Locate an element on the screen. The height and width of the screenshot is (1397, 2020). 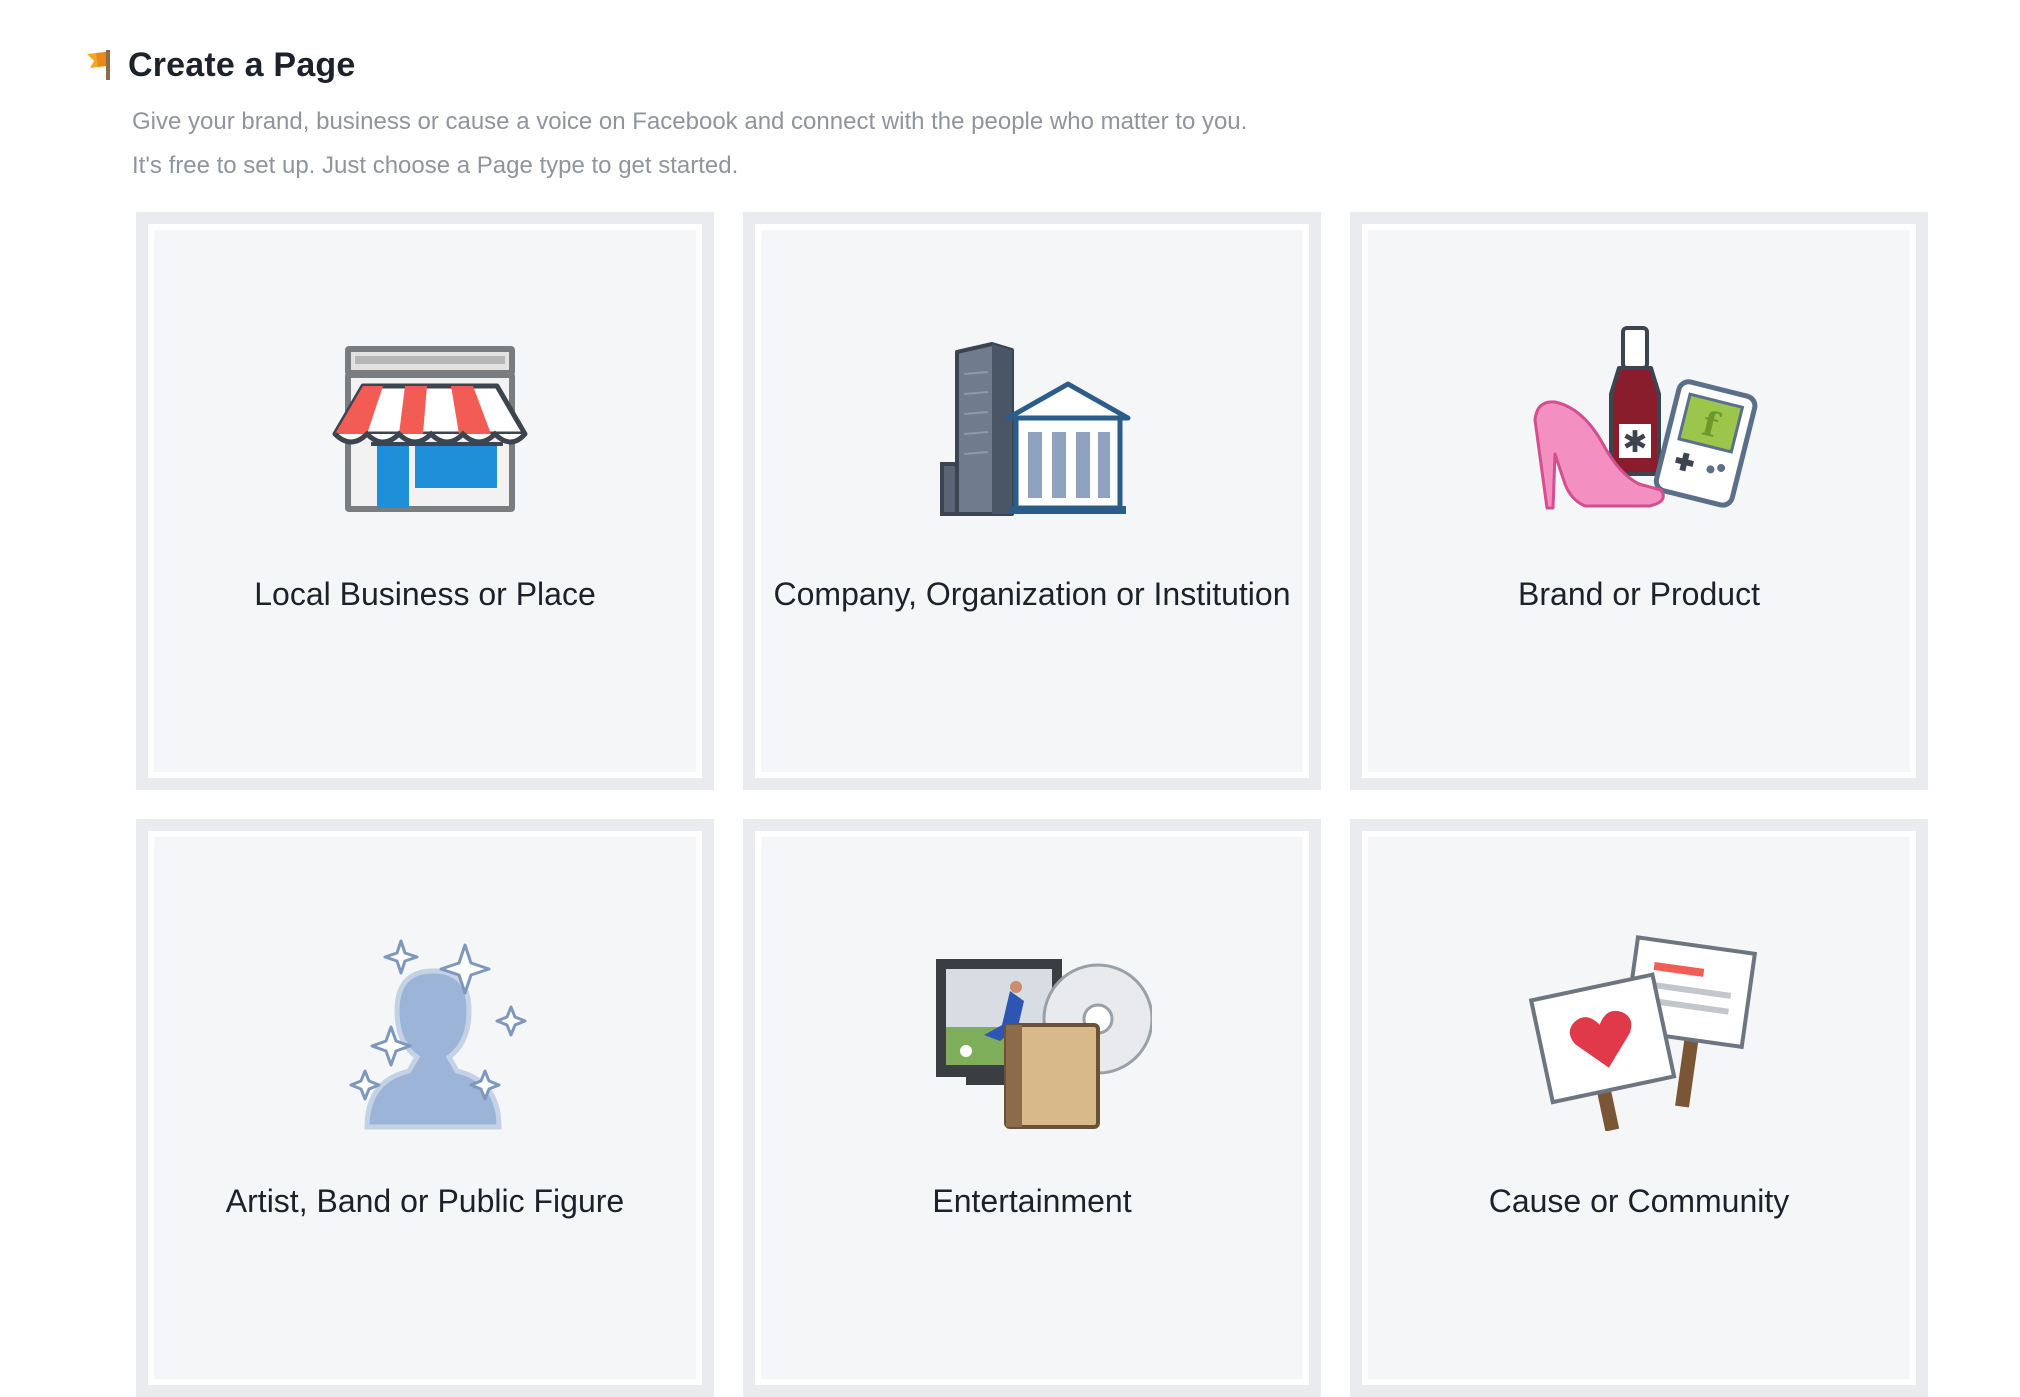
buildings-icon is located at coordinates (1032, 424).